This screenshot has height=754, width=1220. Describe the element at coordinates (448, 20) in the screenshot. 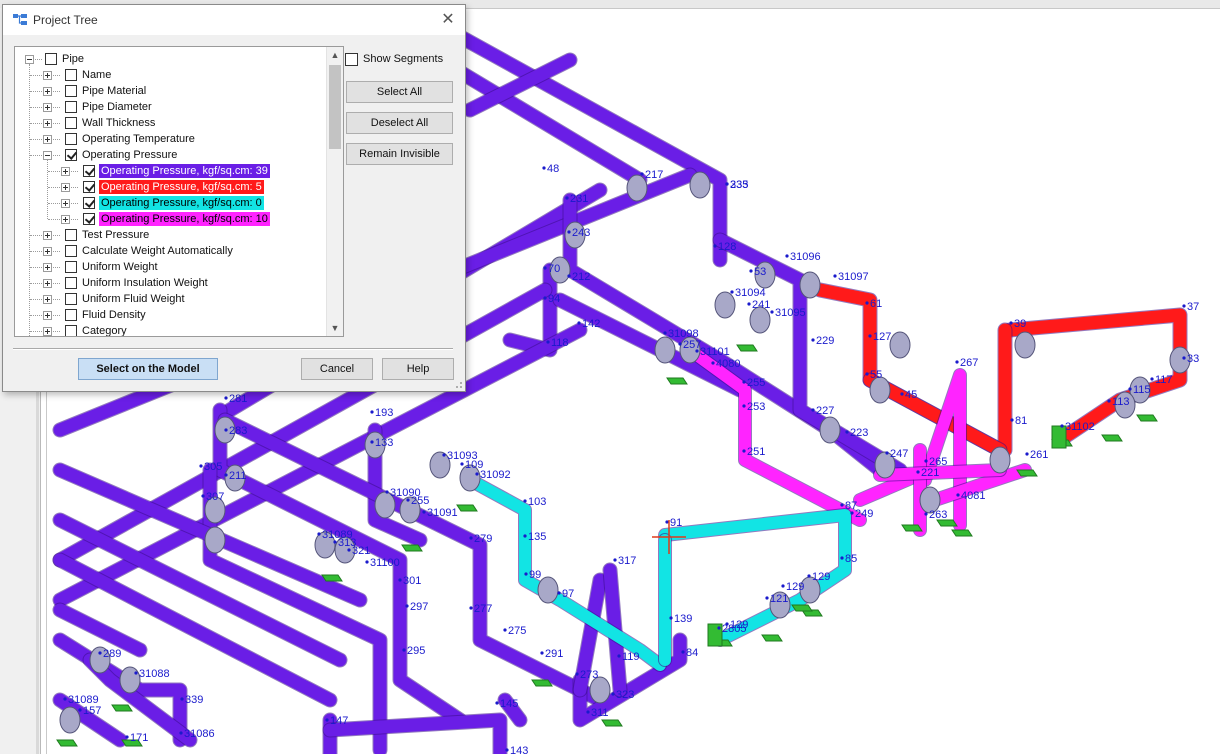

I see `close-icon: ✕` at that location.